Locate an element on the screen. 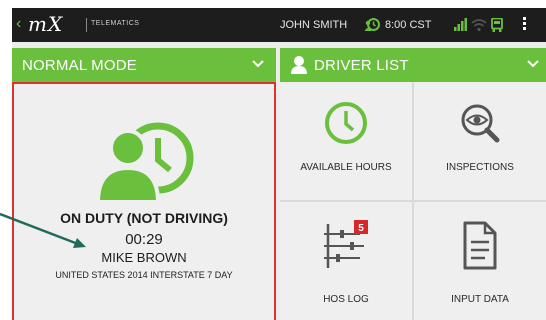  overflow-menu-icon is located at coordinates (525, 25).